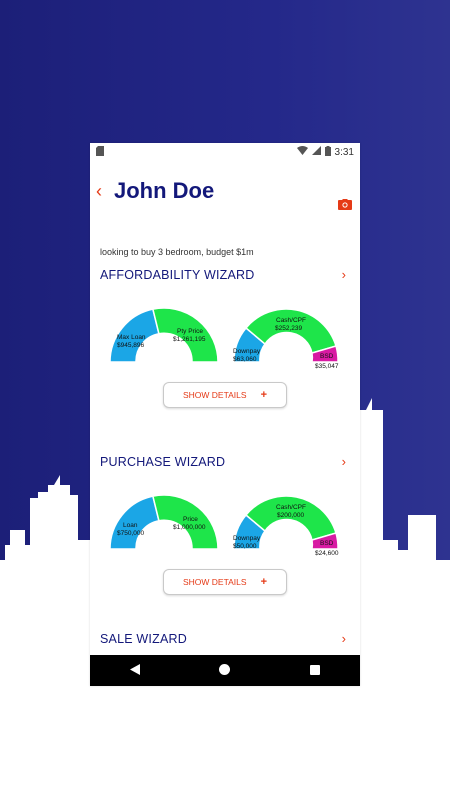 This screenshot has height=800, width=450. What do you see at coordinates (189, 527) in the screenshot?
I see `price-value: $1,000,000` at bounding box center [189, 527].